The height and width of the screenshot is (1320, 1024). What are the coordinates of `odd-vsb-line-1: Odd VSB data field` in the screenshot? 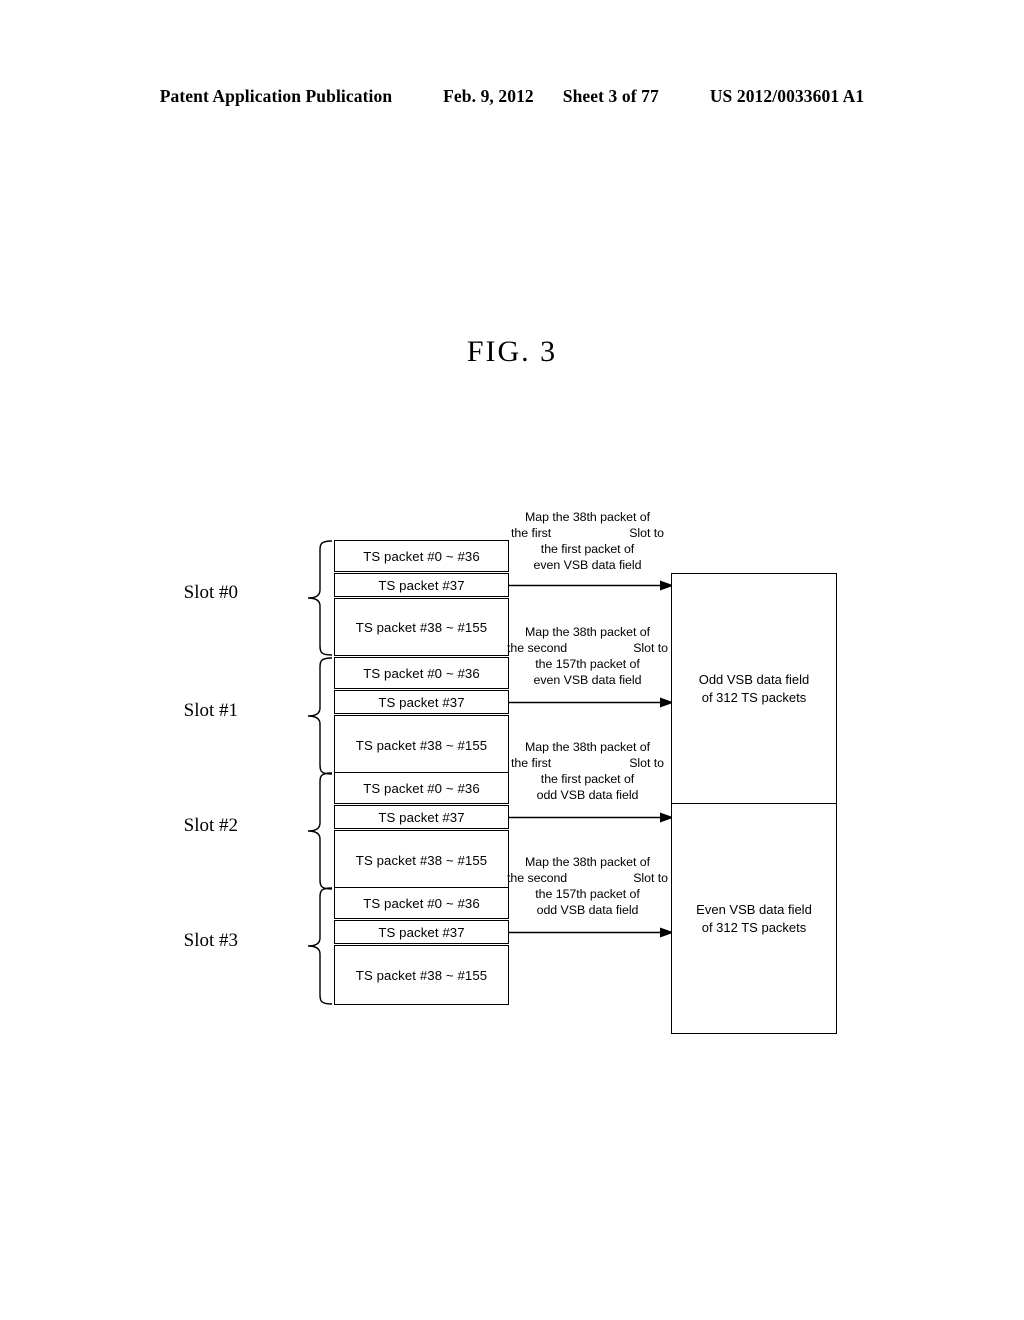 It's located at (754, 679).